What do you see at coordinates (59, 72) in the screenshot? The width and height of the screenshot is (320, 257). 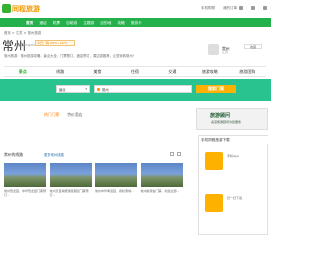 I see `tab-routes: 线路` at bounding box center [59, 72].